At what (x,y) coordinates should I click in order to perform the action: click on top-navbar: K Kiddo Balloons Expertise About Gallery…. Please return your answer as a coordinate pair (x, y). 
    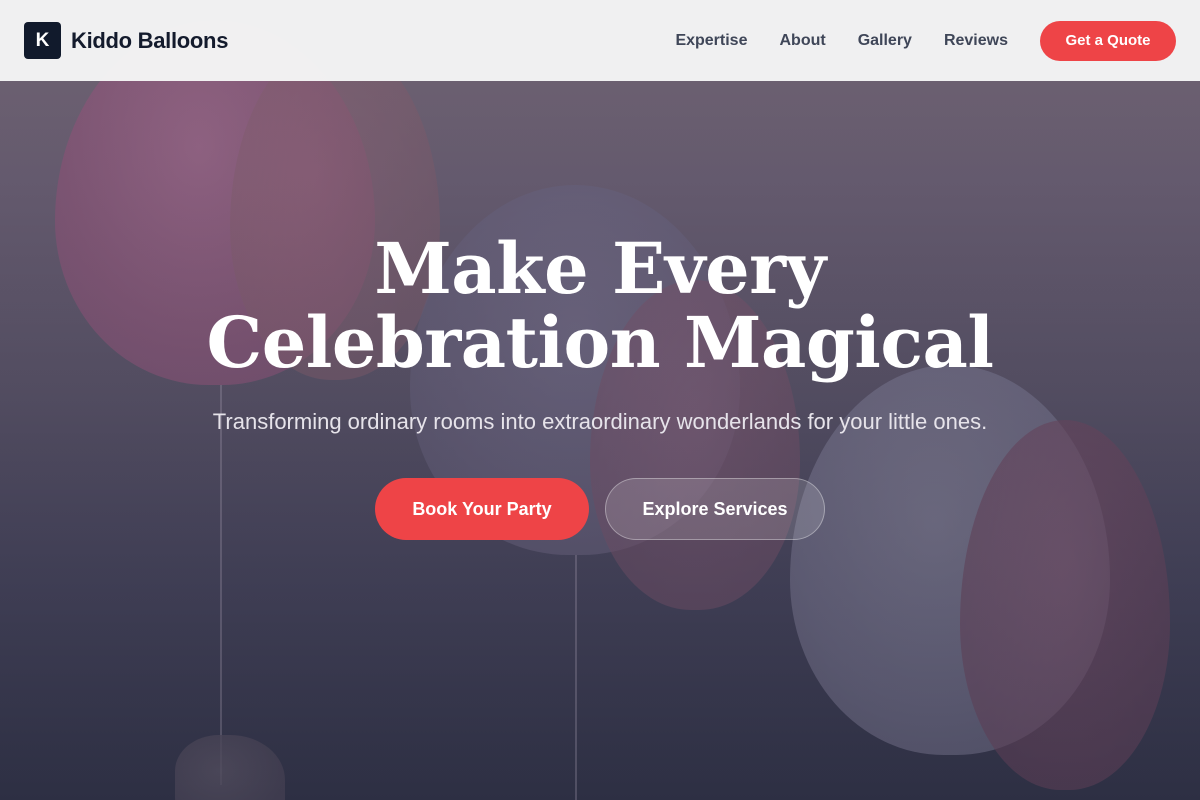
    Looking at the image, I should click on (600, 40).